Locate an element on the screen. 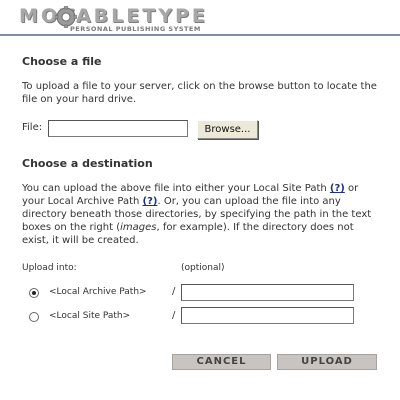 The width and height of the screenshot is (400, 400). header: MOVABLETYPE PERSONAL PUBLISHING SYSTEM is located at coordinates (200, 18).